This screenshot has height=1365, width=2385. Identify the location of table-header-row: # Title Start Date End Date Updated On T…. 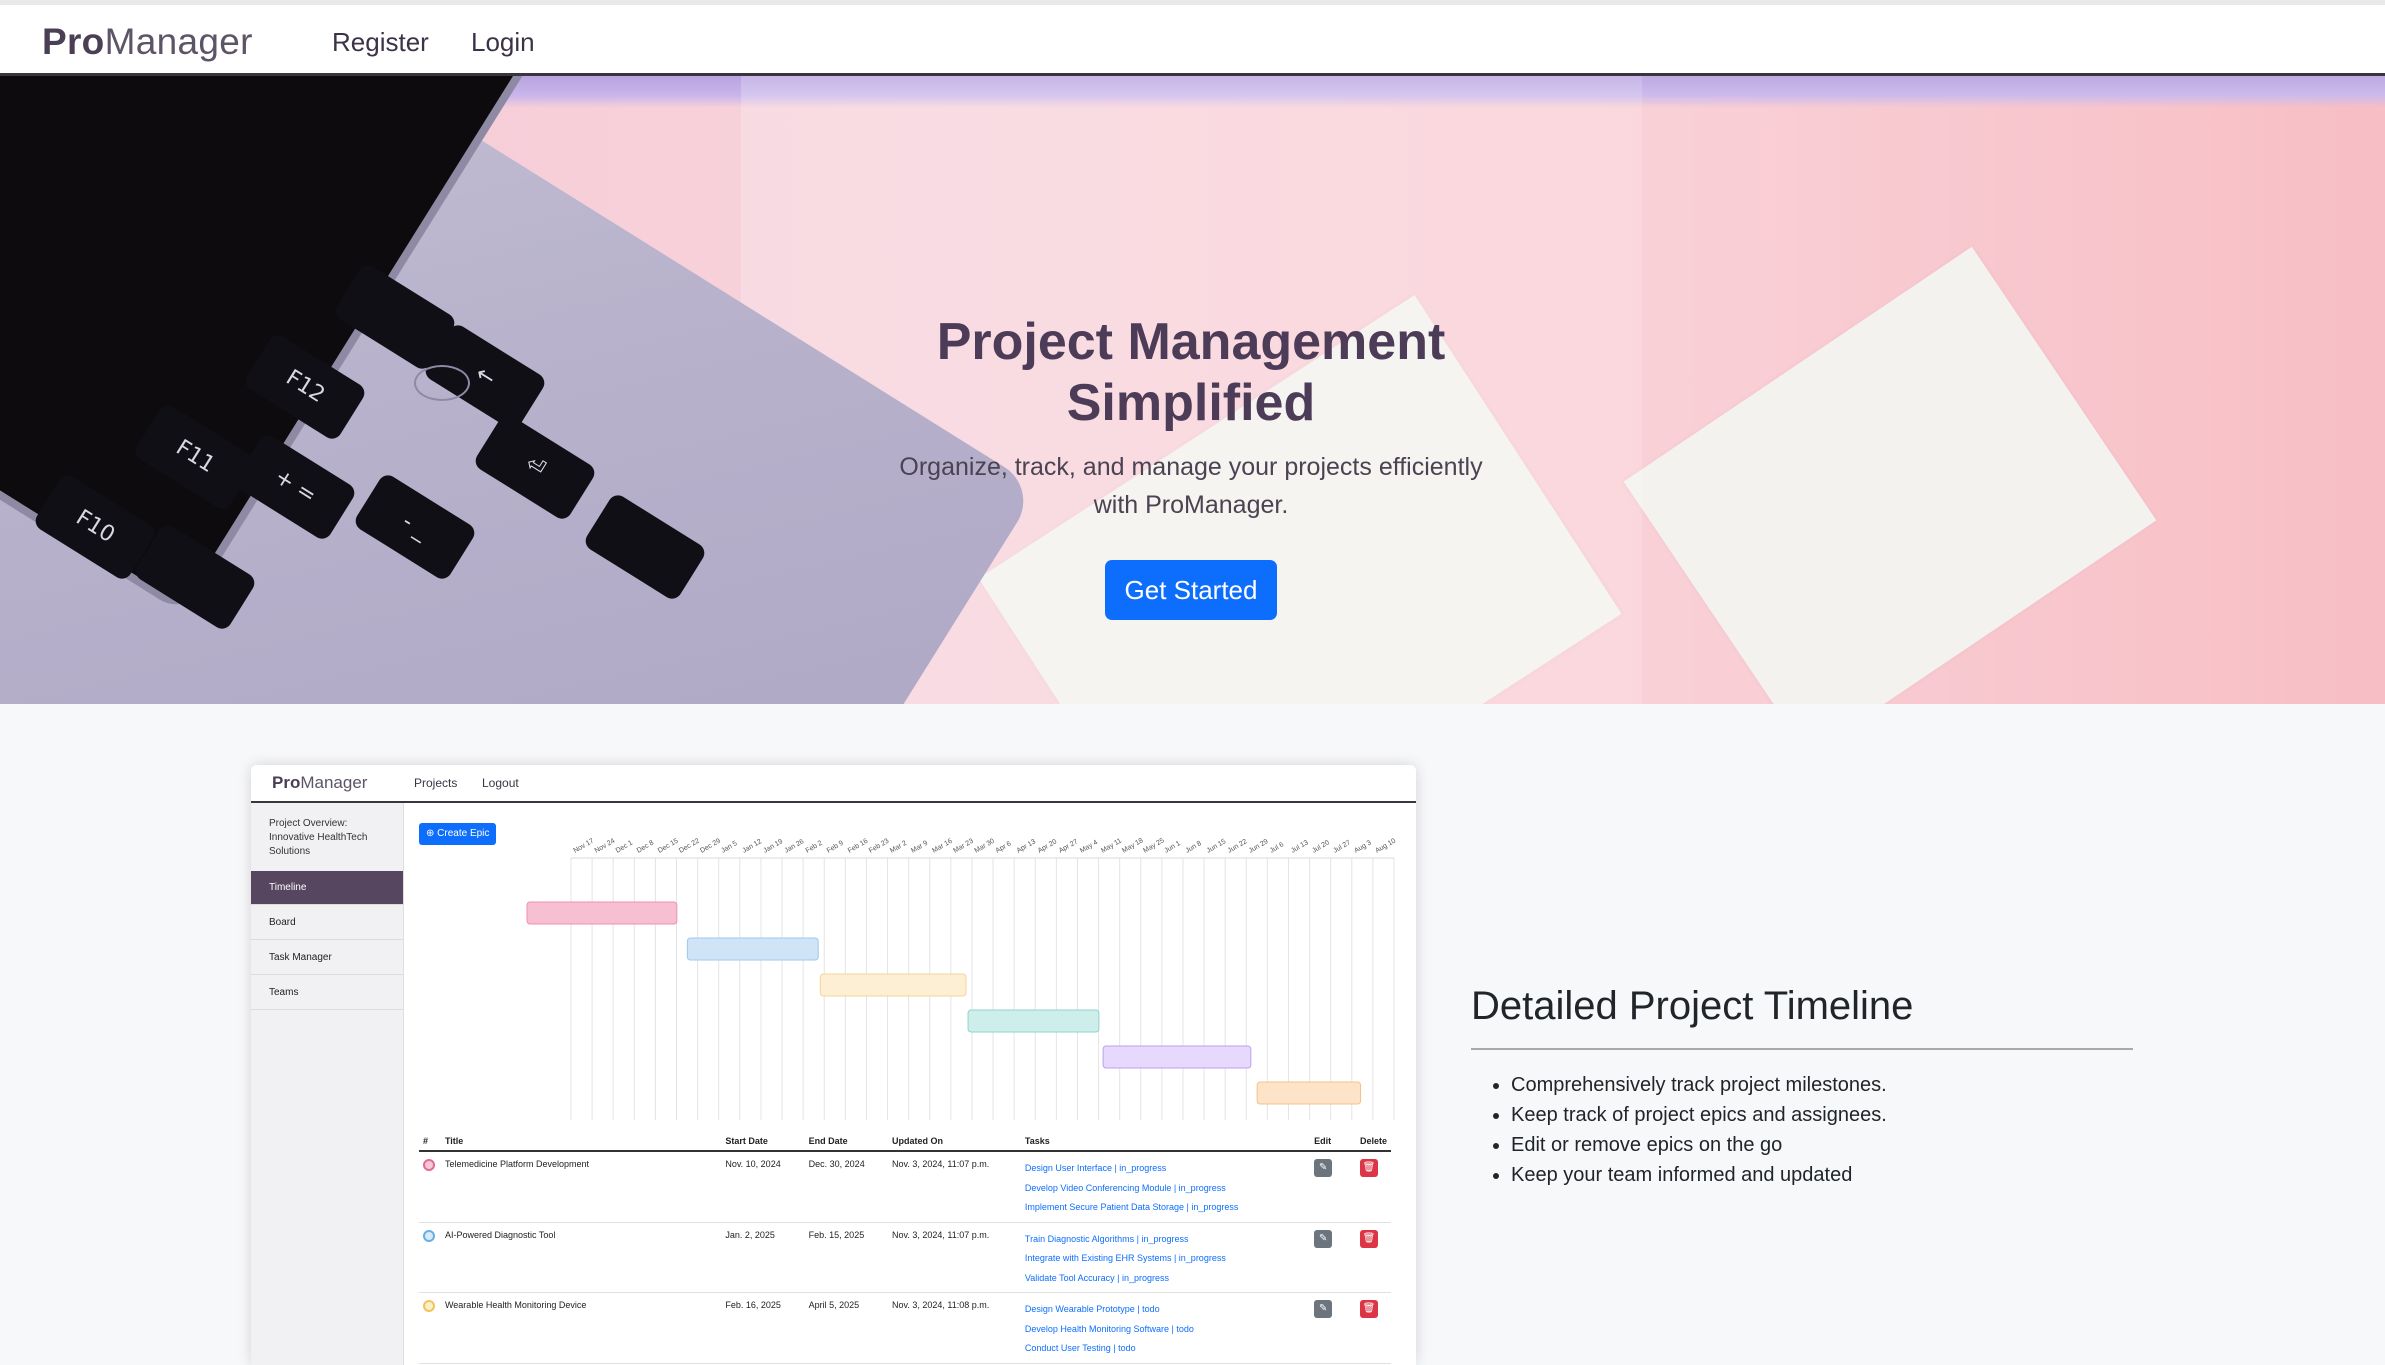
(905, 1141).